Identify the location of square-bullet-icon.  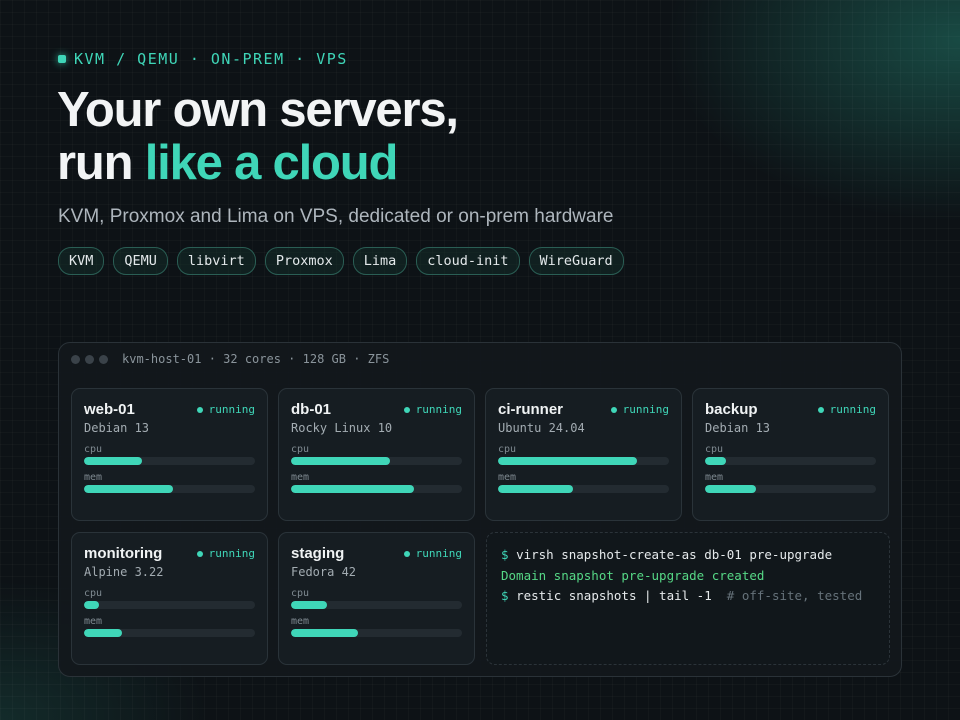
(62, 59).